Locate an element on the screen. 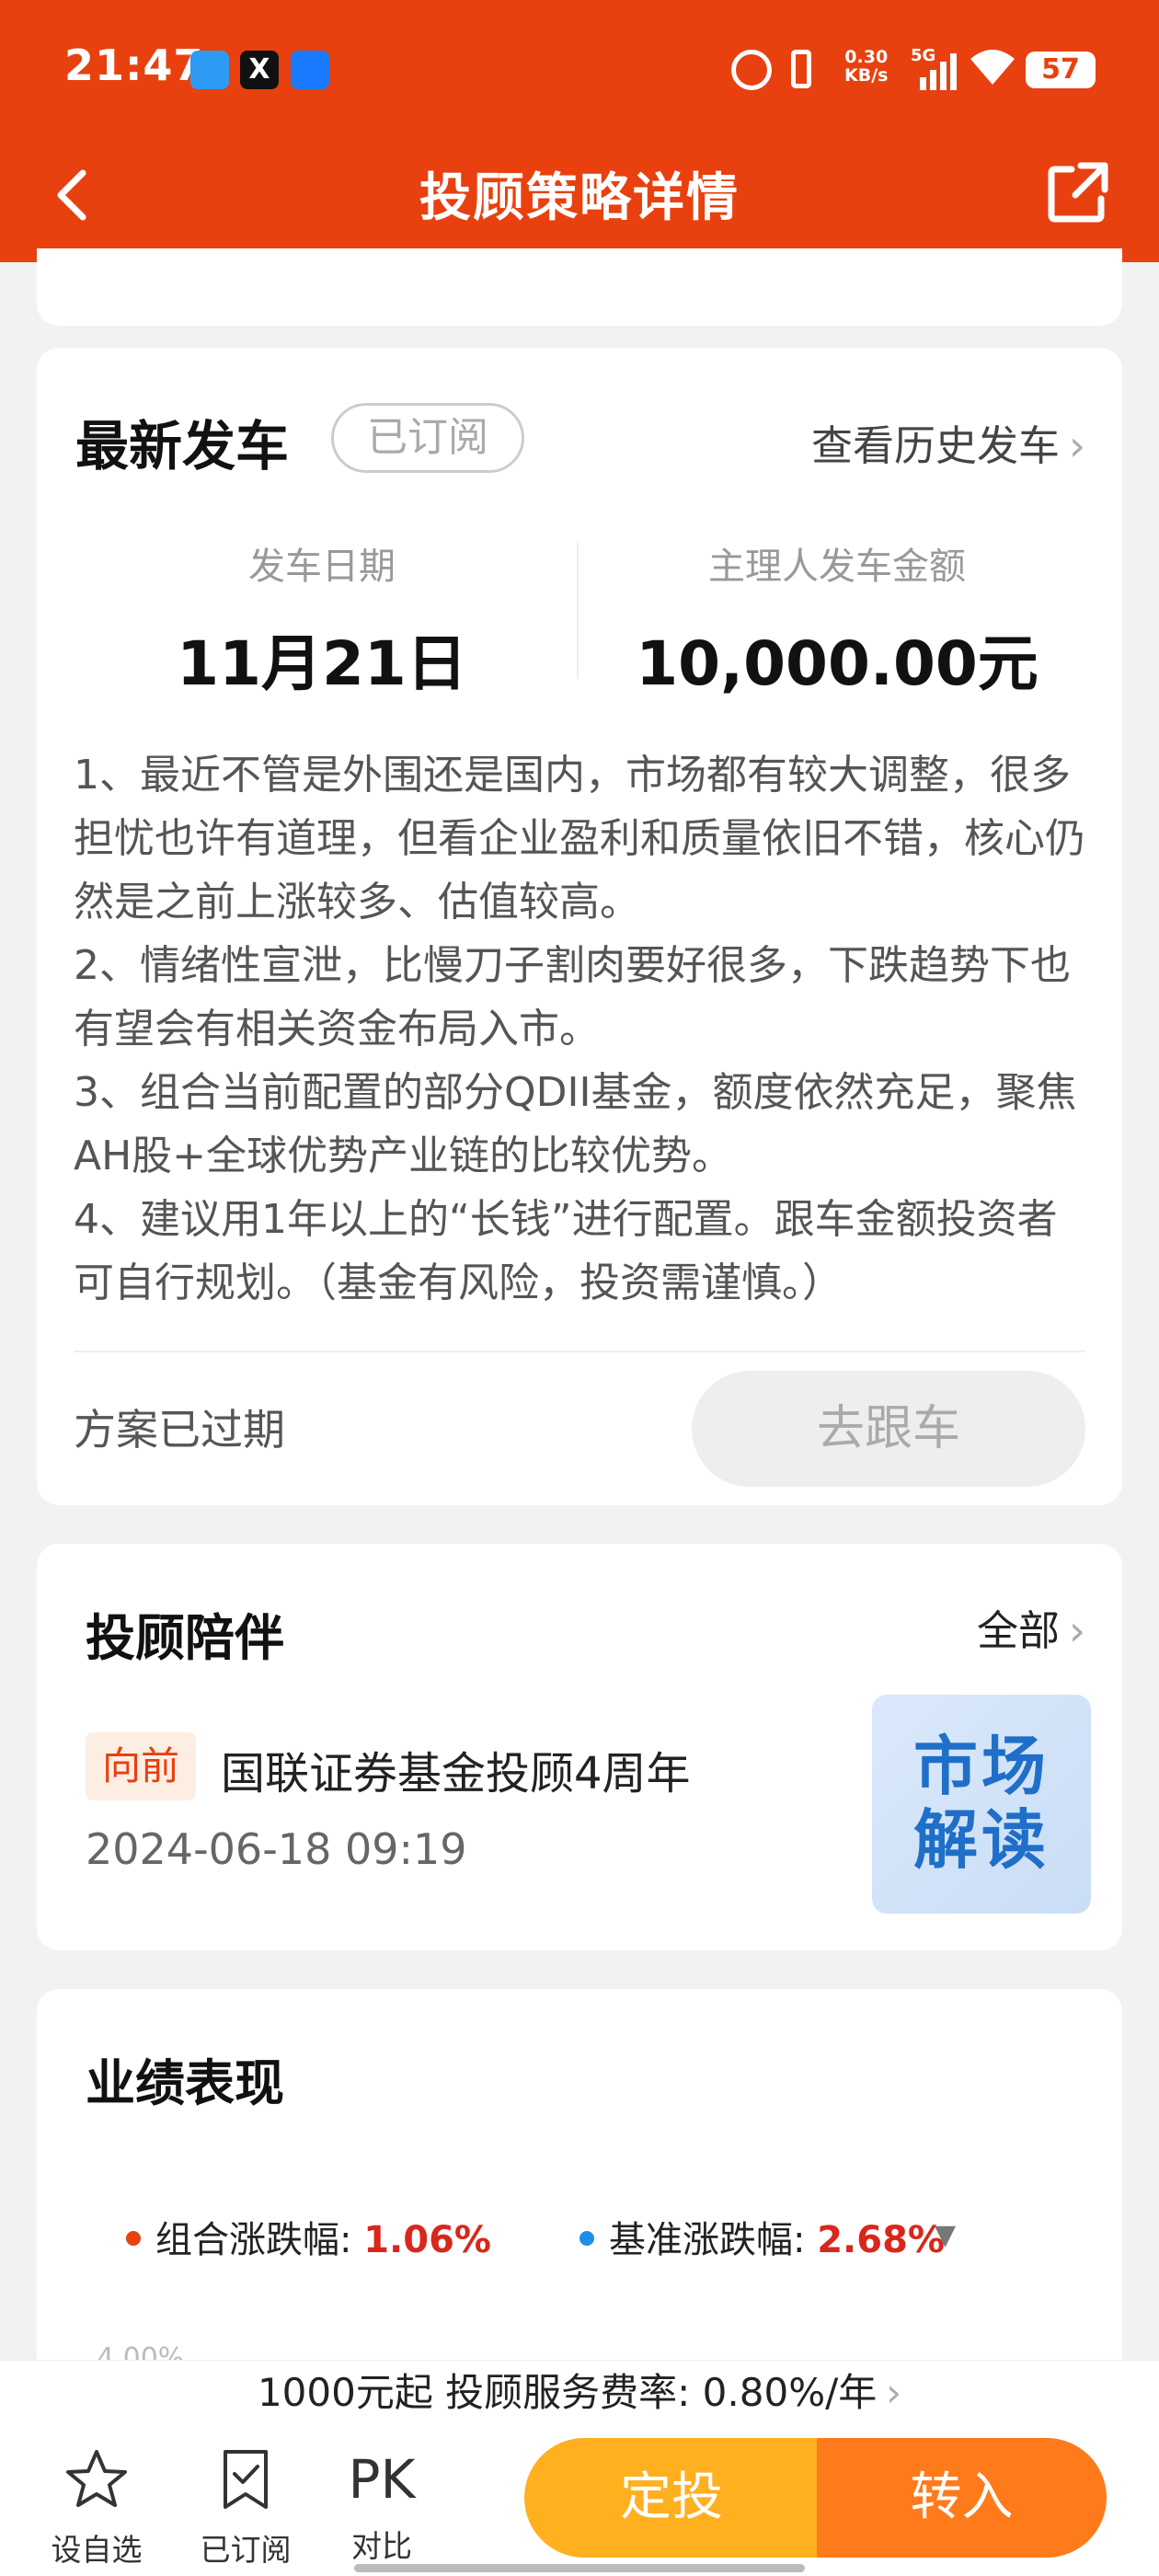 The image size is (1159, 2576). stat-divider is located at coordinates (578, 610).